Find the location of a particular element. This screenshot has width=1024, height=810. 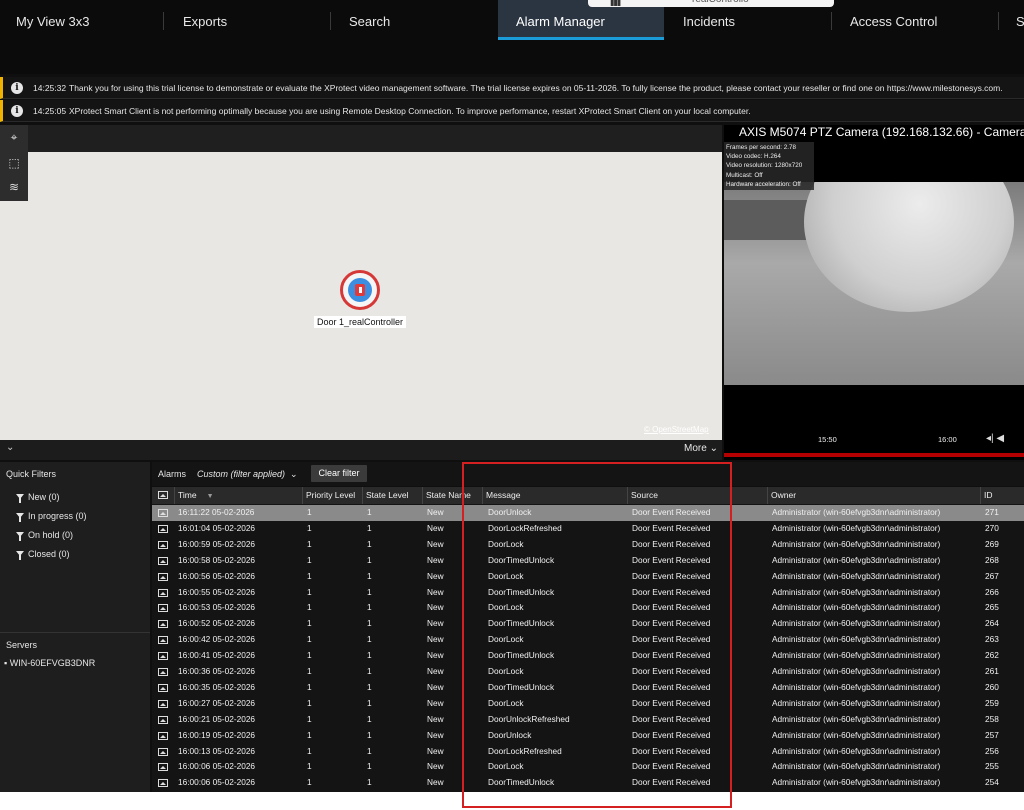

column-owner: Owner is located at coordinates (873, 495).